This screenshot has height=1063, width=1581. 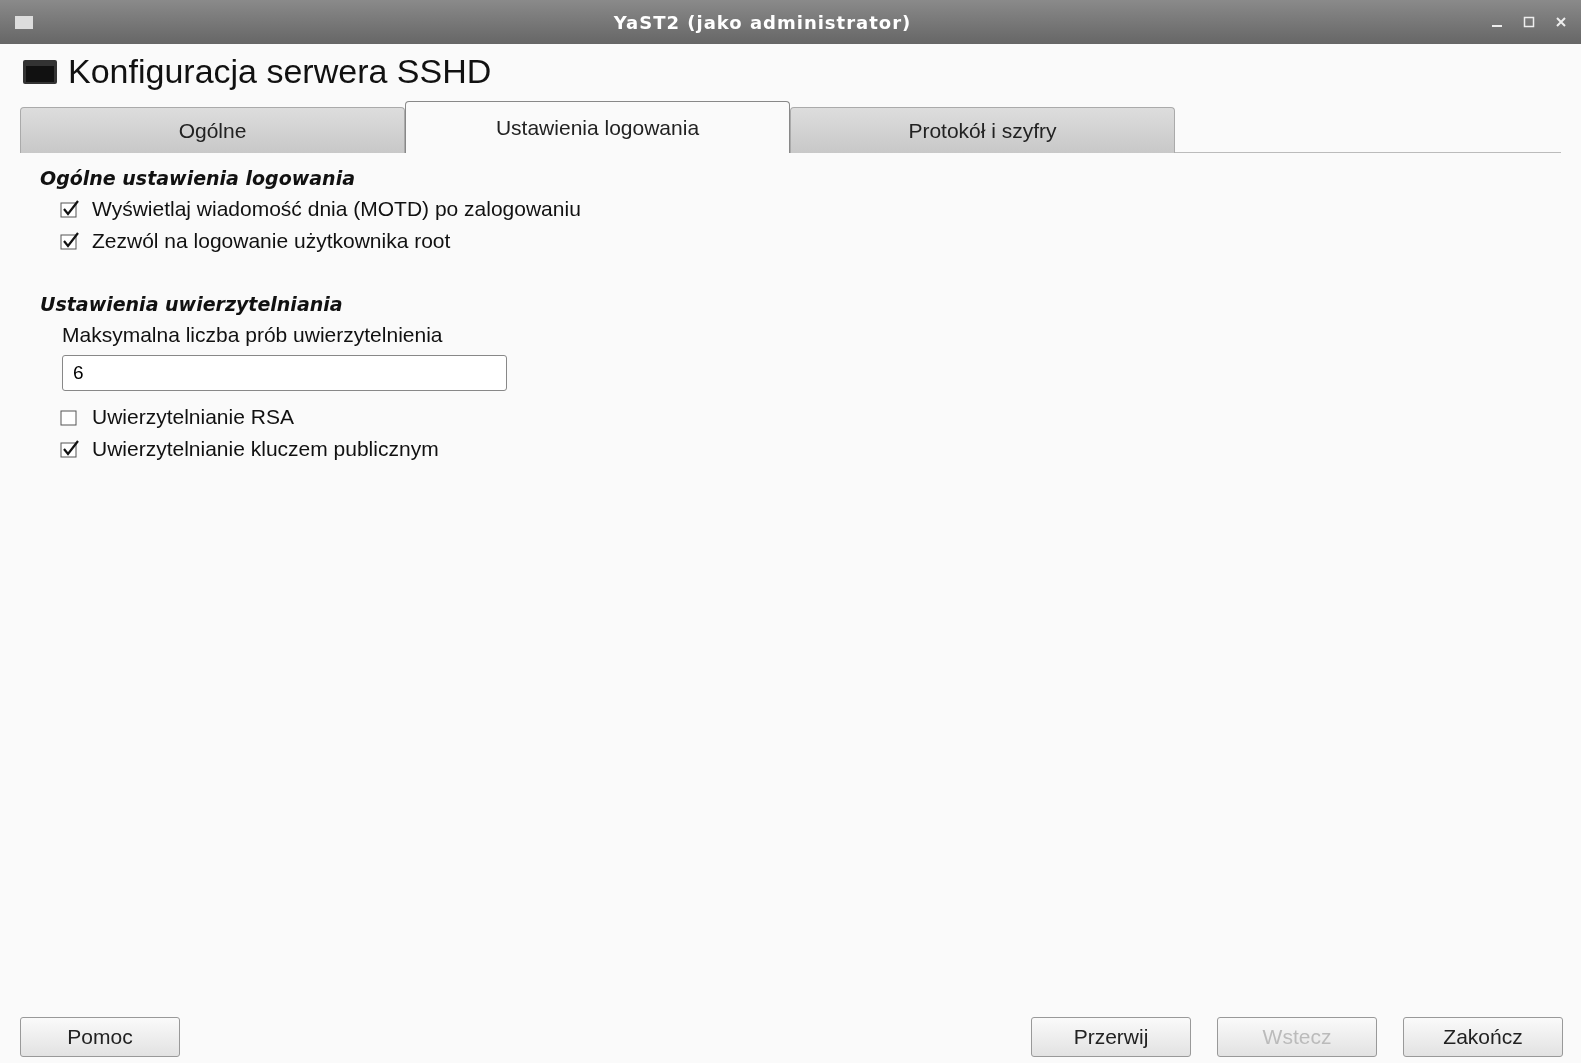 What do you see at coordinates (1529, 22) in the screenshot?
I see `maximize-icon` at bounding box center [1529, 22].